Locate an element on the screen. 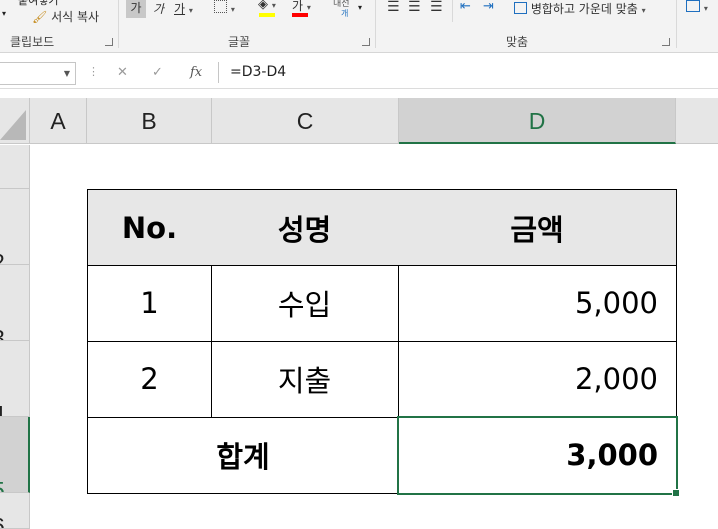 This screenshot has width=718, height=529. cell-b4: 2 is located at coordinates (149, 379).